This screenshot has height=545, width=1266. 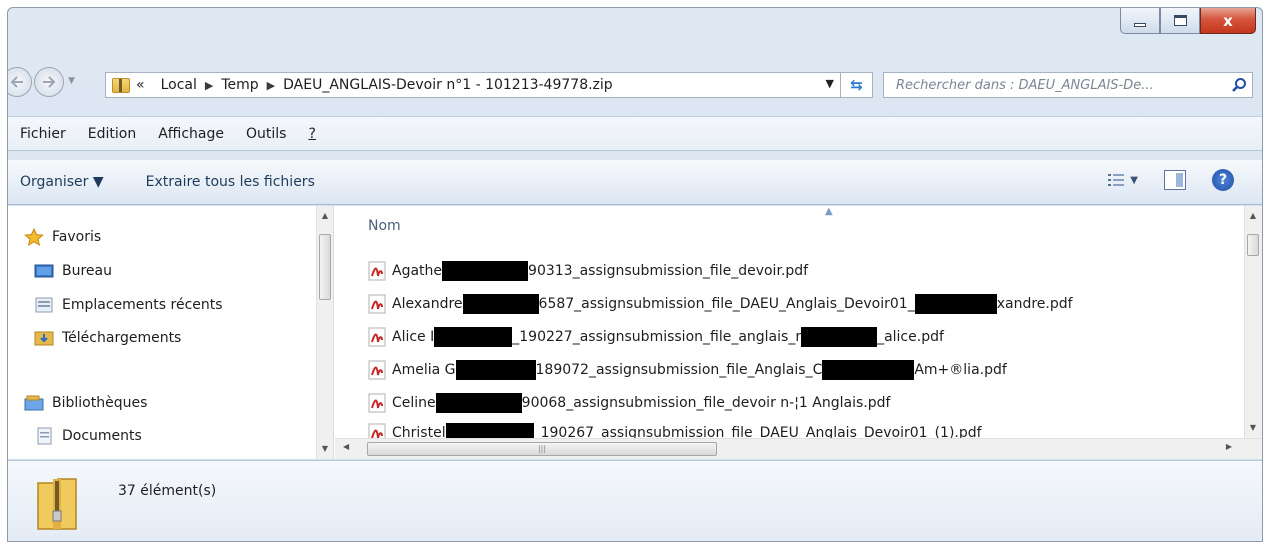 I want to click on downloads-folder-icon, so click(x=44, y=338).